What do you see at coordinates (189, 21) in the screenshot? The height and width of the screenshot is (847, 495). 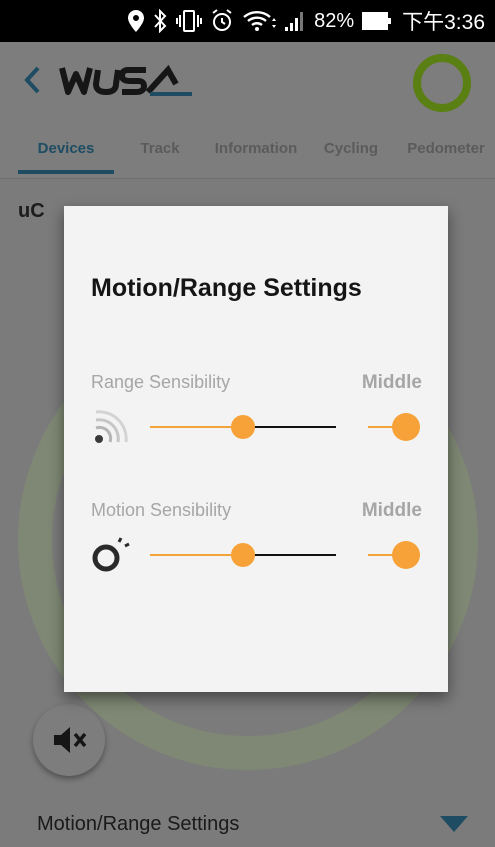 I see `vibrate-icon` at bounding box center [189, 21].